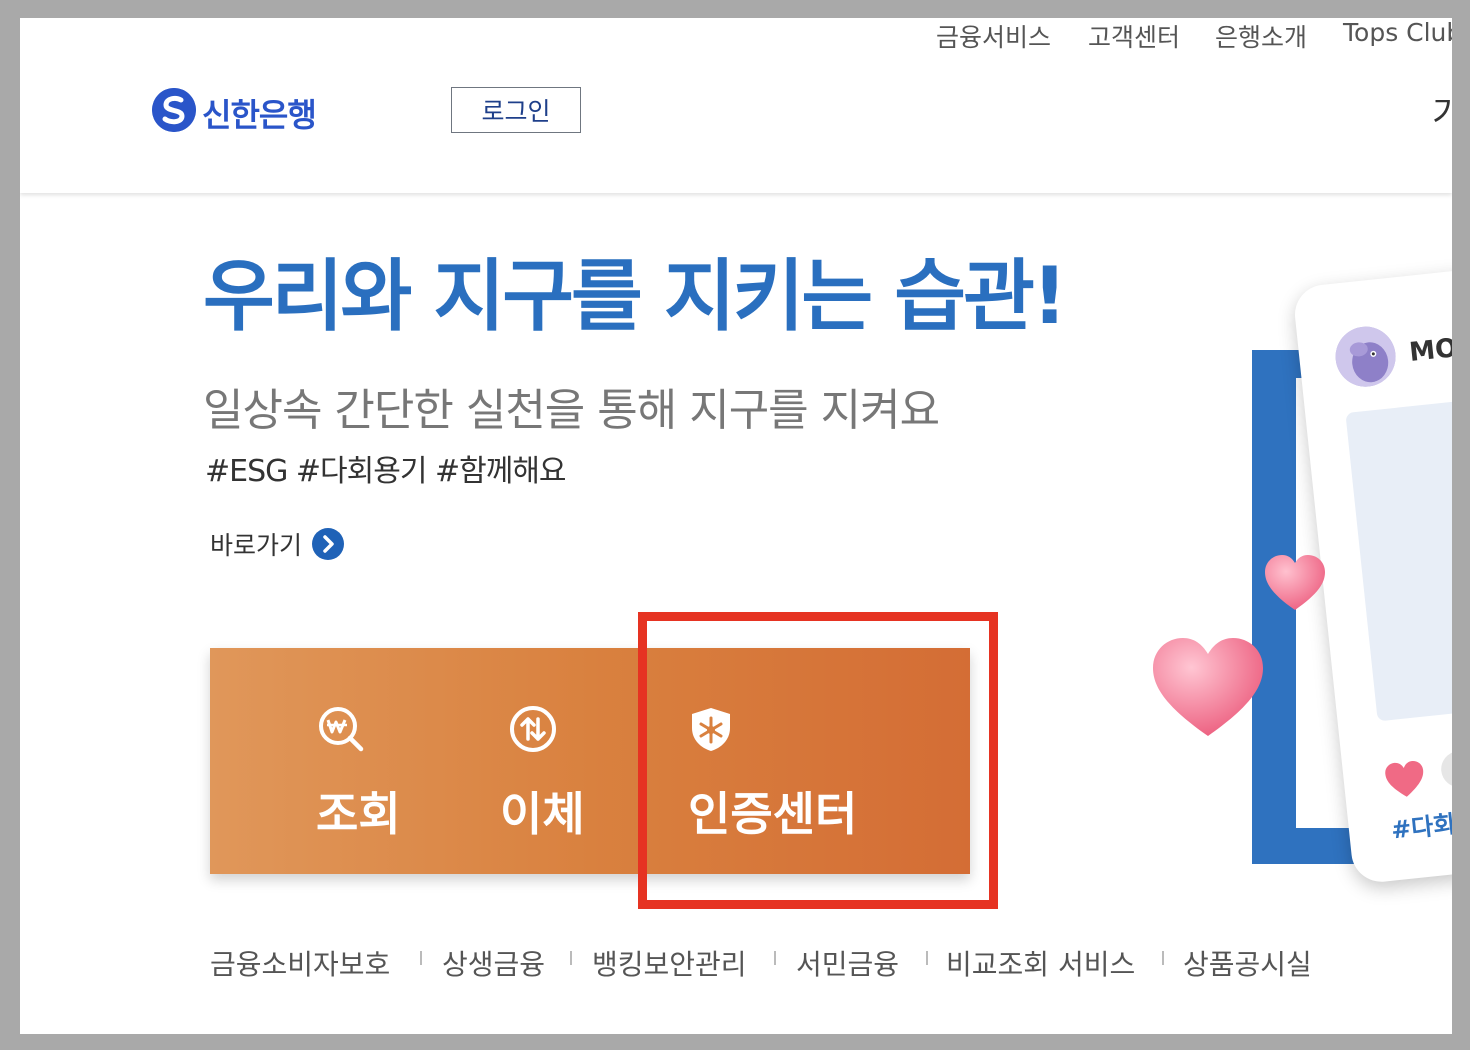  I want to click on shield-icon, so click(711, 729).